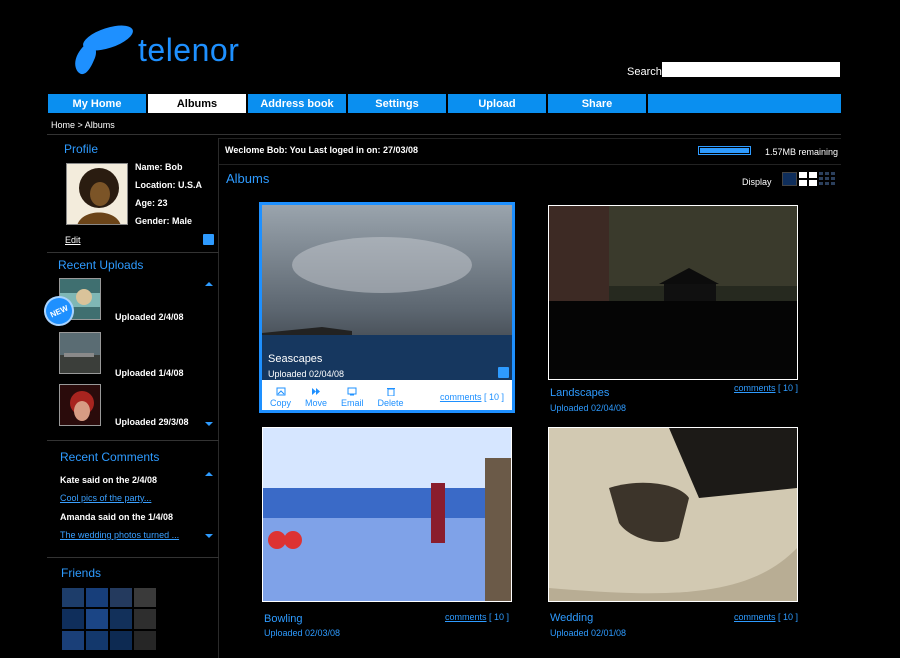  Describe the element at coordinates (104, 50) in the screenshot. I see `telenor-logo-icon` at that location.